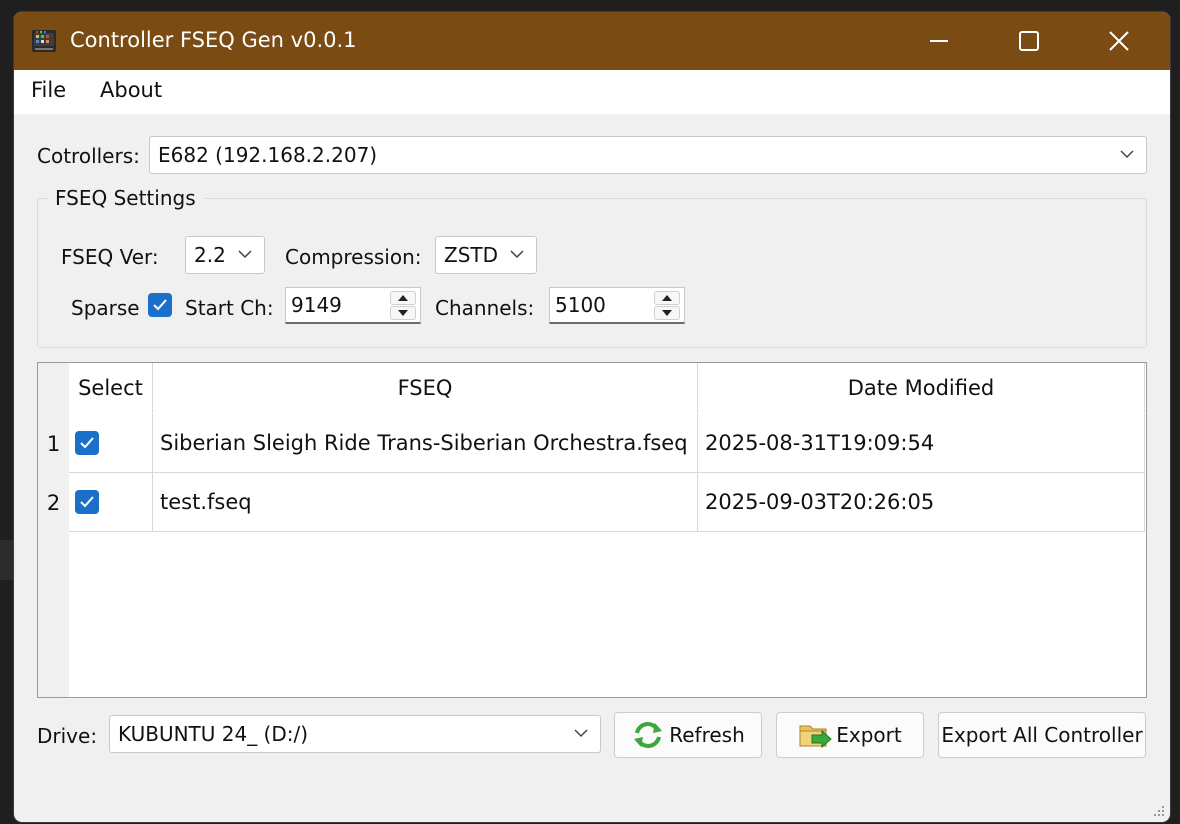 The width and height of the screenshot is (1180, 824). What do you see at coordinates (210, 255) in the screenshot?
I see `fseq-version-value: 2.2` at bounding box center [210, 255].